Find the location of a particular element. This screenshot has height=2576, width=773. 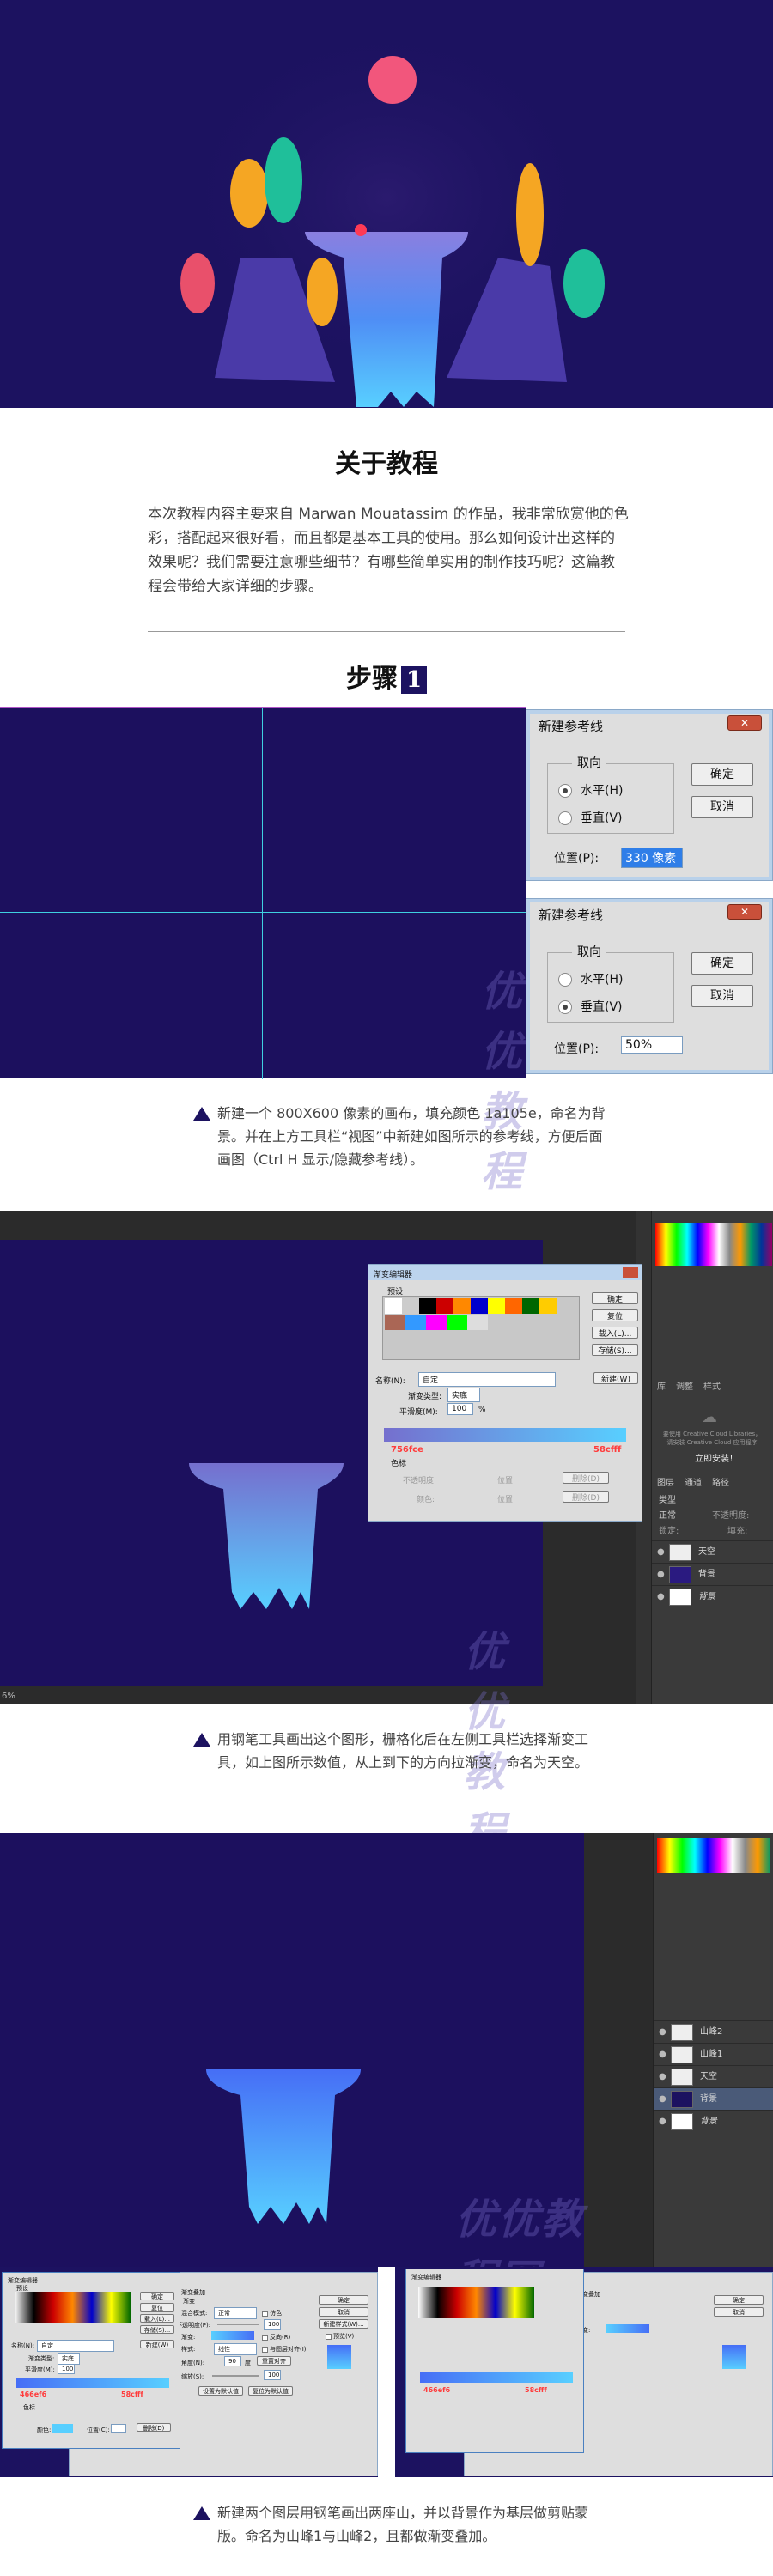

tab-library: 库 is located at coordinates (661, 1385).